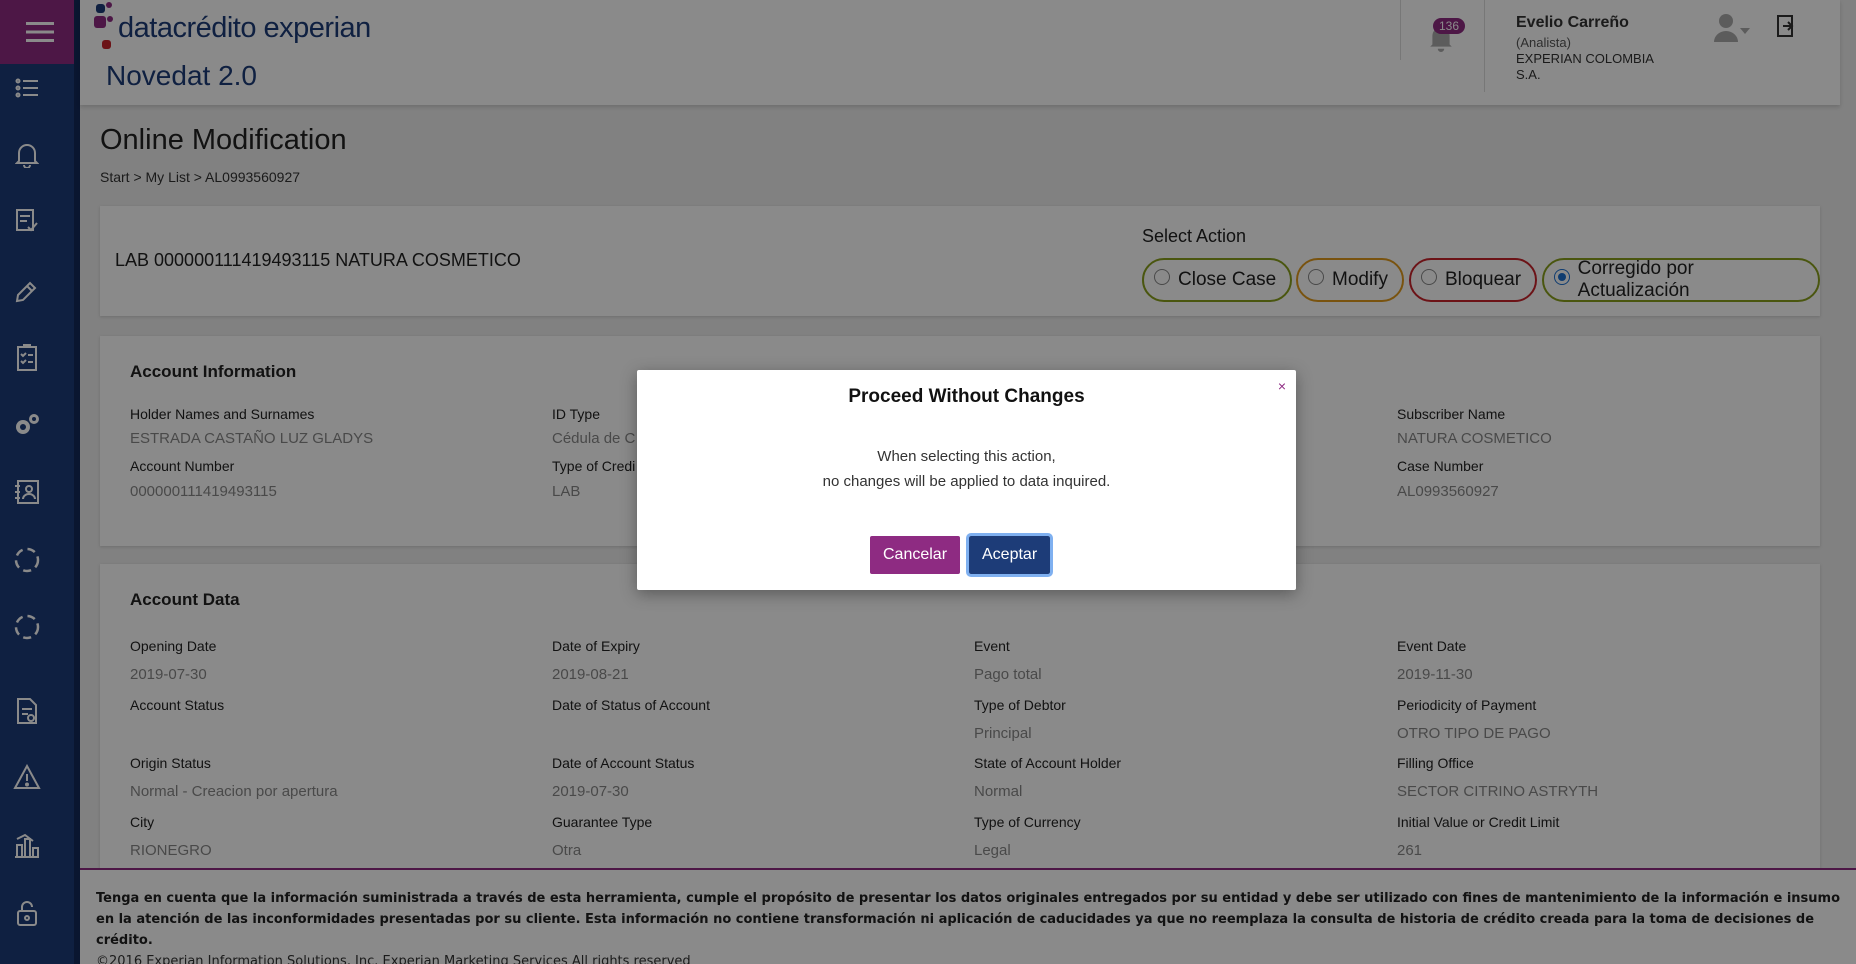 This screenshot has height=964, width=1856. I want to click on dialog-message-line: When selecting this action,, so click(966, 456).